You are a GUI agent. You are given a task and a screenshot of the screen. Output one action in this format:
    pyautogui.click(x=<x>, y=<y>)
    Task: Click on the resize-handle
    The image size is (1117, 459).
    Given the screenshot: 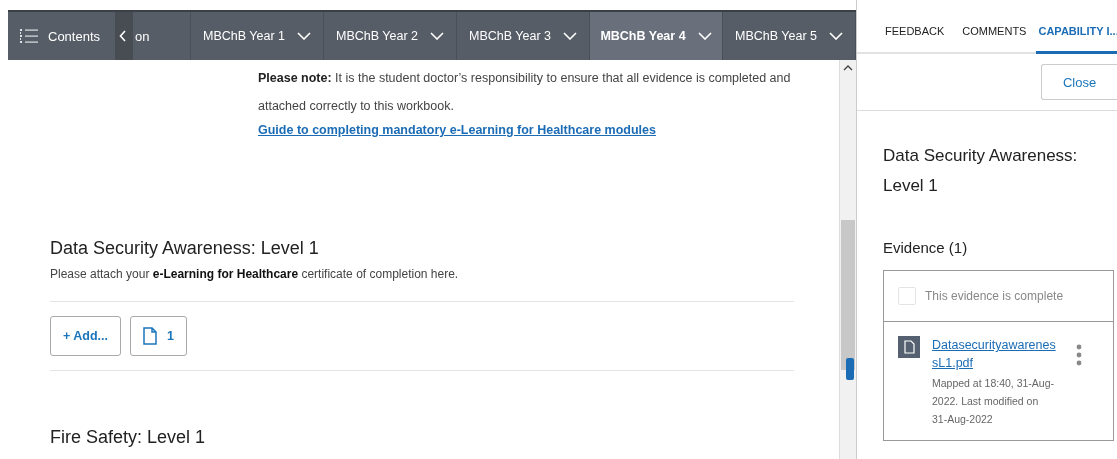 What is the action you would take?
    pyautogui.click(x=850, y=369)
    